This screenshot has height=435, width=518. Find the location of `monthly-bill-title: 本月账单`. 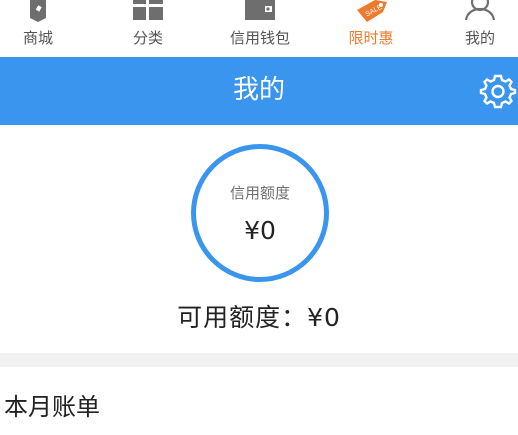

monthly-bill-title: 本月账单 is located at coordinates (52, 407).